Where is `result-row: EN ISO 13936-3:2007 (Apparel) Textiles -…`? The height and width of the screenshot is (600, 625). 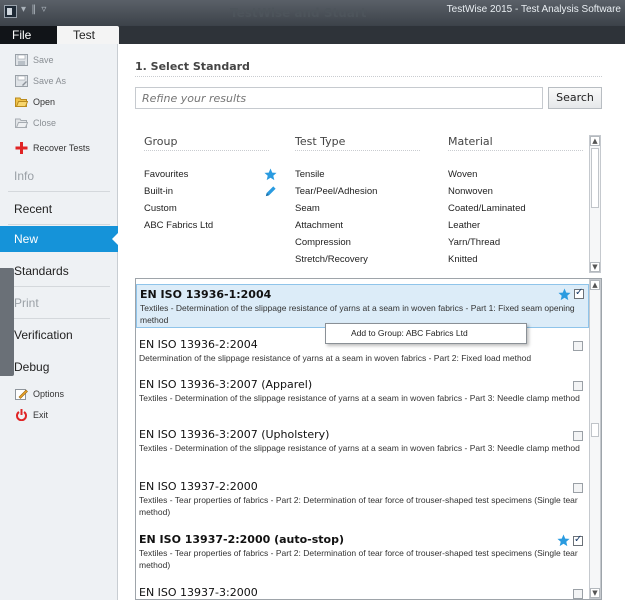
result-row: EN ISO 13936-3:2007 (Apparel) Textiles -… is located at coordinates (362, 395).